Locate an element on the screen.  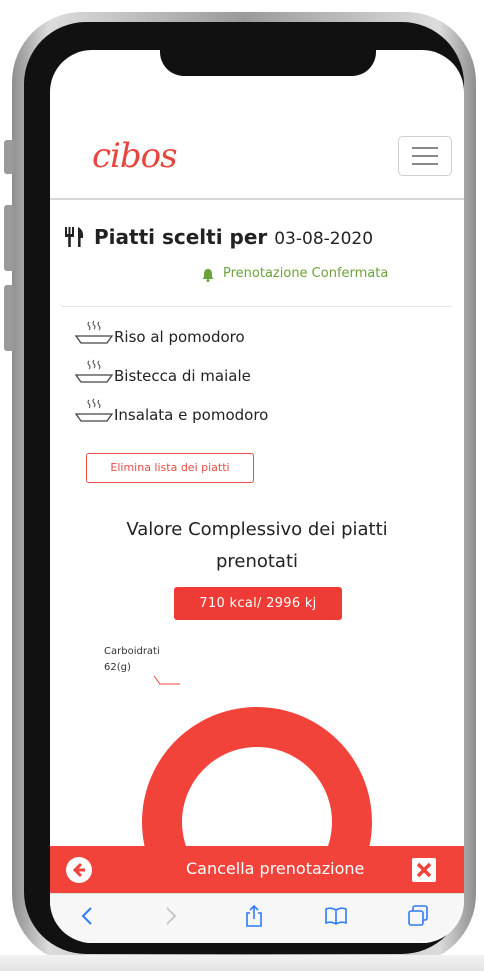
volume-up-button is located at coordinates (9, 238).